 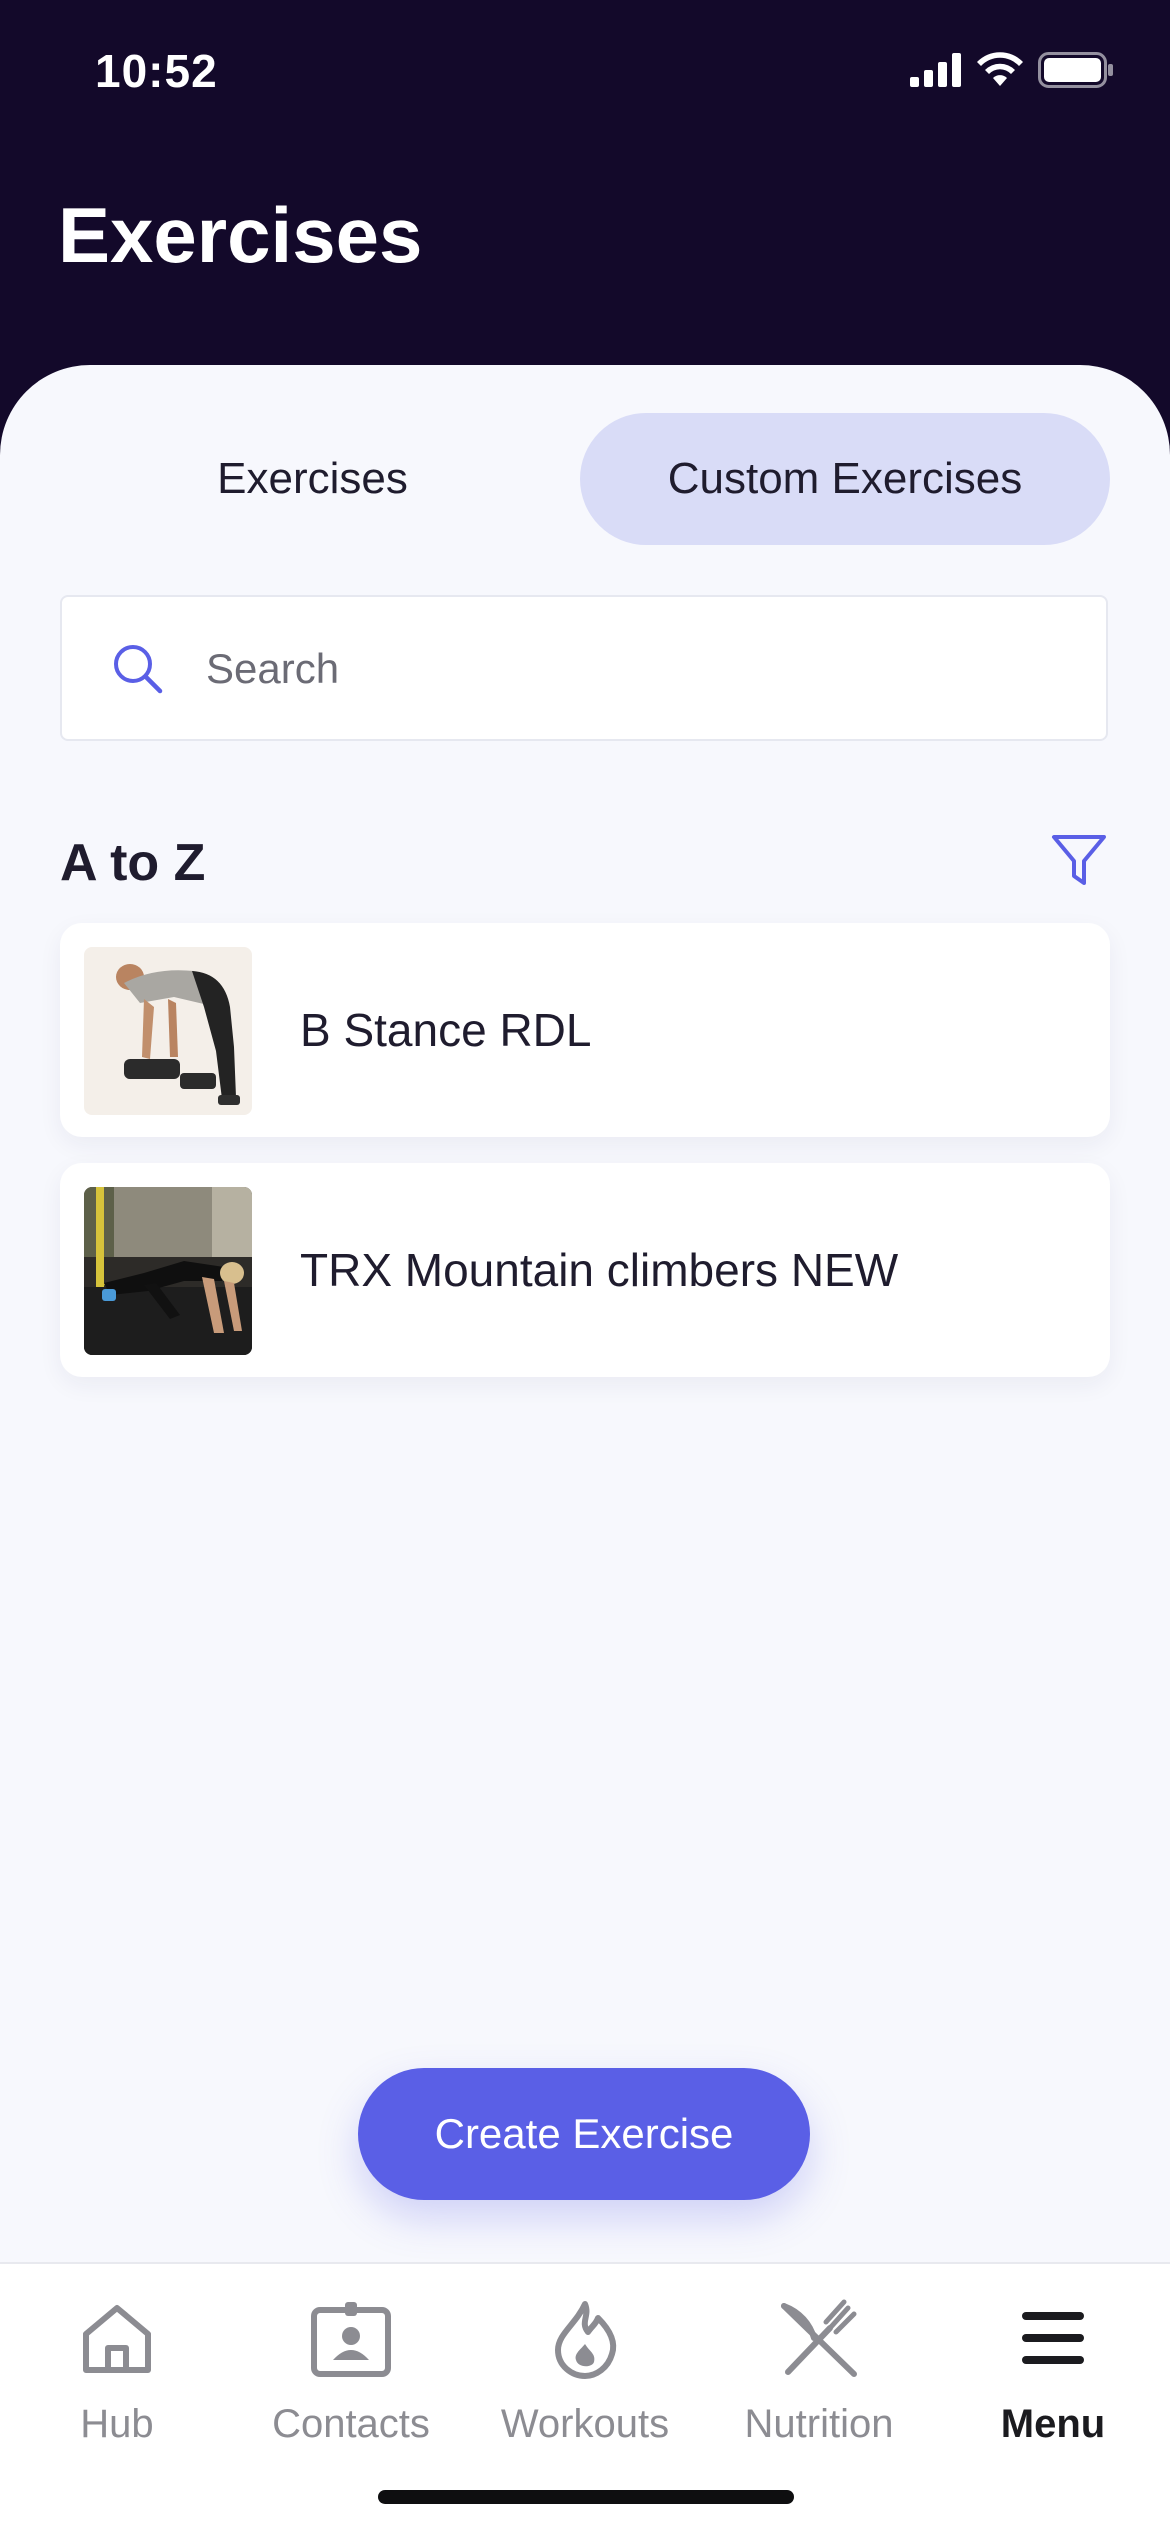 I want to click on nav-label-menu: Menu, so click(x=1053, y=2424).